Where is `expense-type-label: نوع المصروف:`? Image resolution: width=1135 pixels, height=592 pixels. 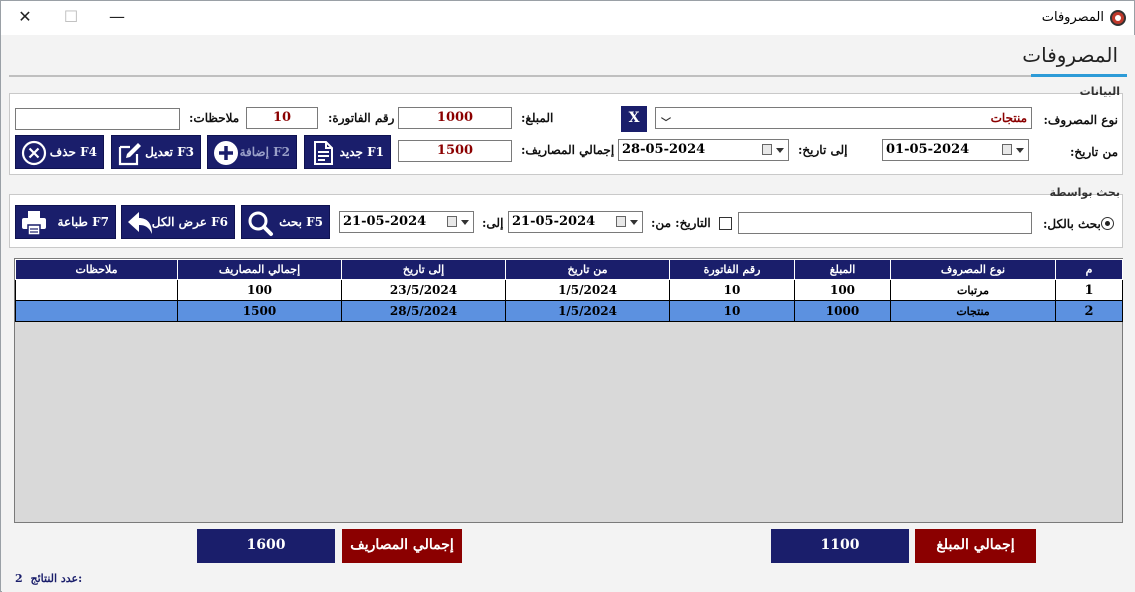
expense-type-label: نوع المصروف: is located at coordinates (1081, 120).